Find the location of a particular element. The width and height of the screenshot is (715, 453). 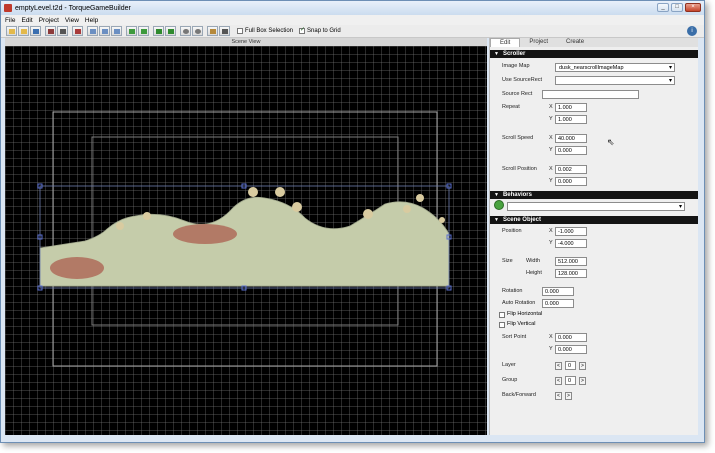

flip-vertical-label: Flip Vertical is located at coordinates (521, 324).